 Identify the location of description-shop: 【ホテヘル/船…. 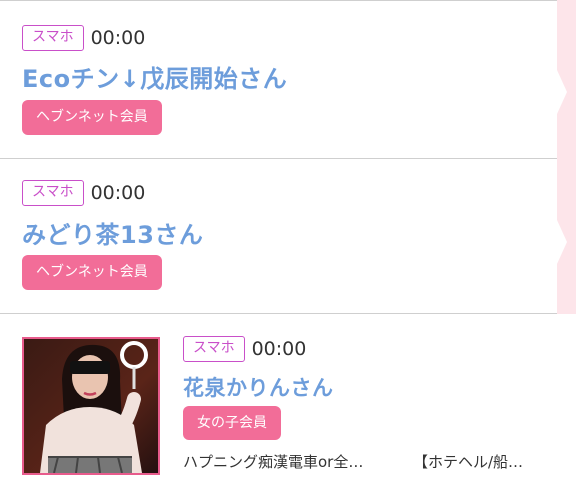
(468, 462).